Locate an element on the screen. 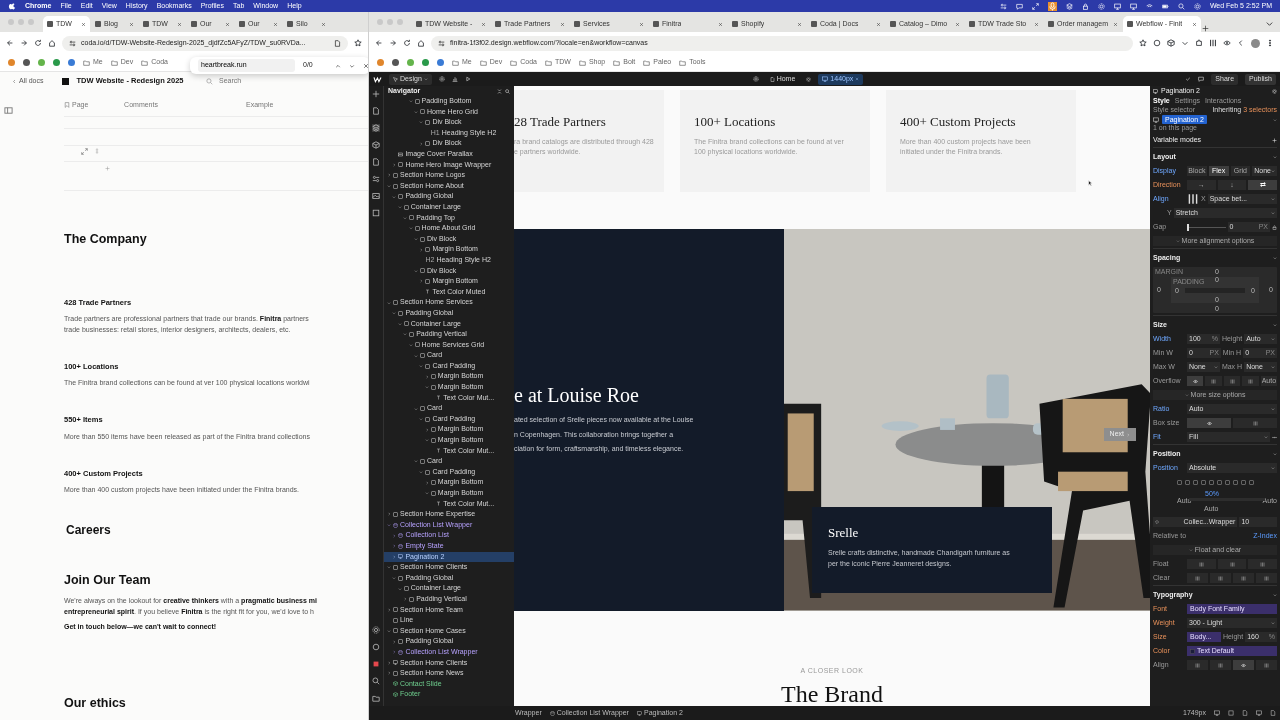  monitor-icon is located at coordinates (1117, 6).